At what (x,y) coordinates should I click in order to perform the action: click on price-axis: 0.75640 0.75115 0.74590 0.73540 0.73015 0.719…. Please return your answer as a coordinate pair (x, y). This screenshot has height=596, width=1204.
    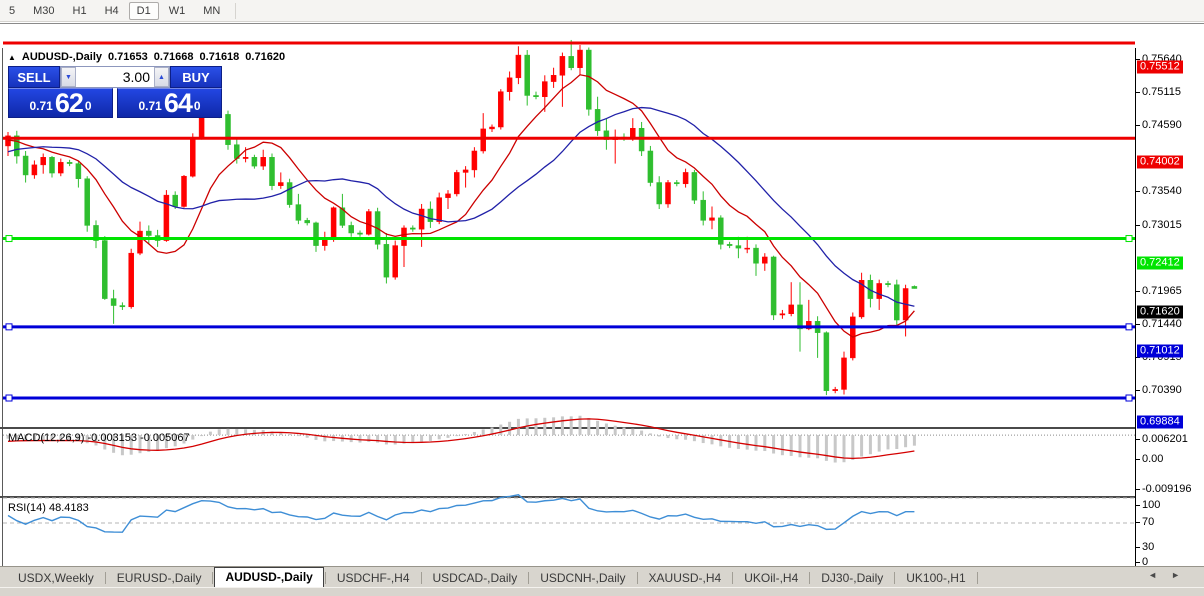
    Looking at the image, I should click on (1169, 308).